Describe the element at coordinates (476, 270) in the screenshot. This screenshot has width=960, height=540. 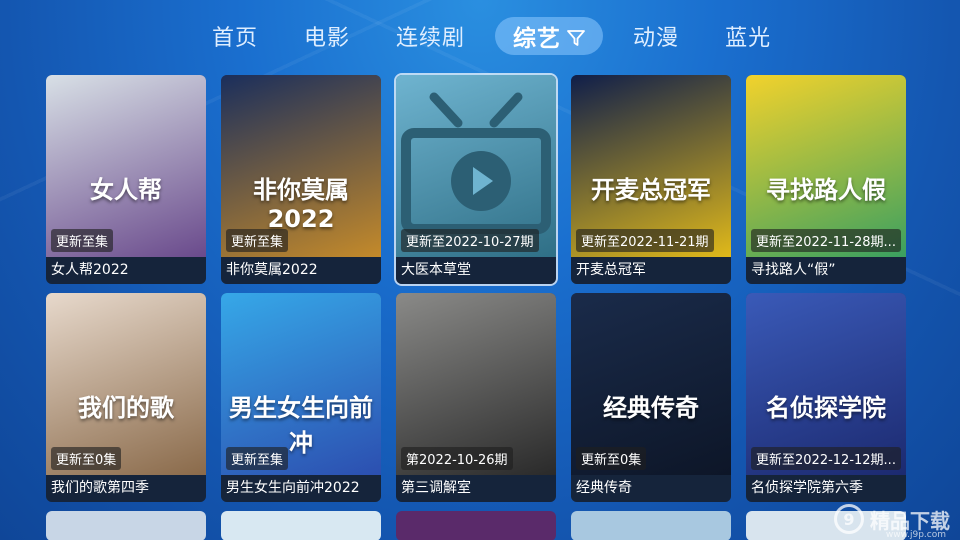
I see `card-title: 大医本草堂` at that location.